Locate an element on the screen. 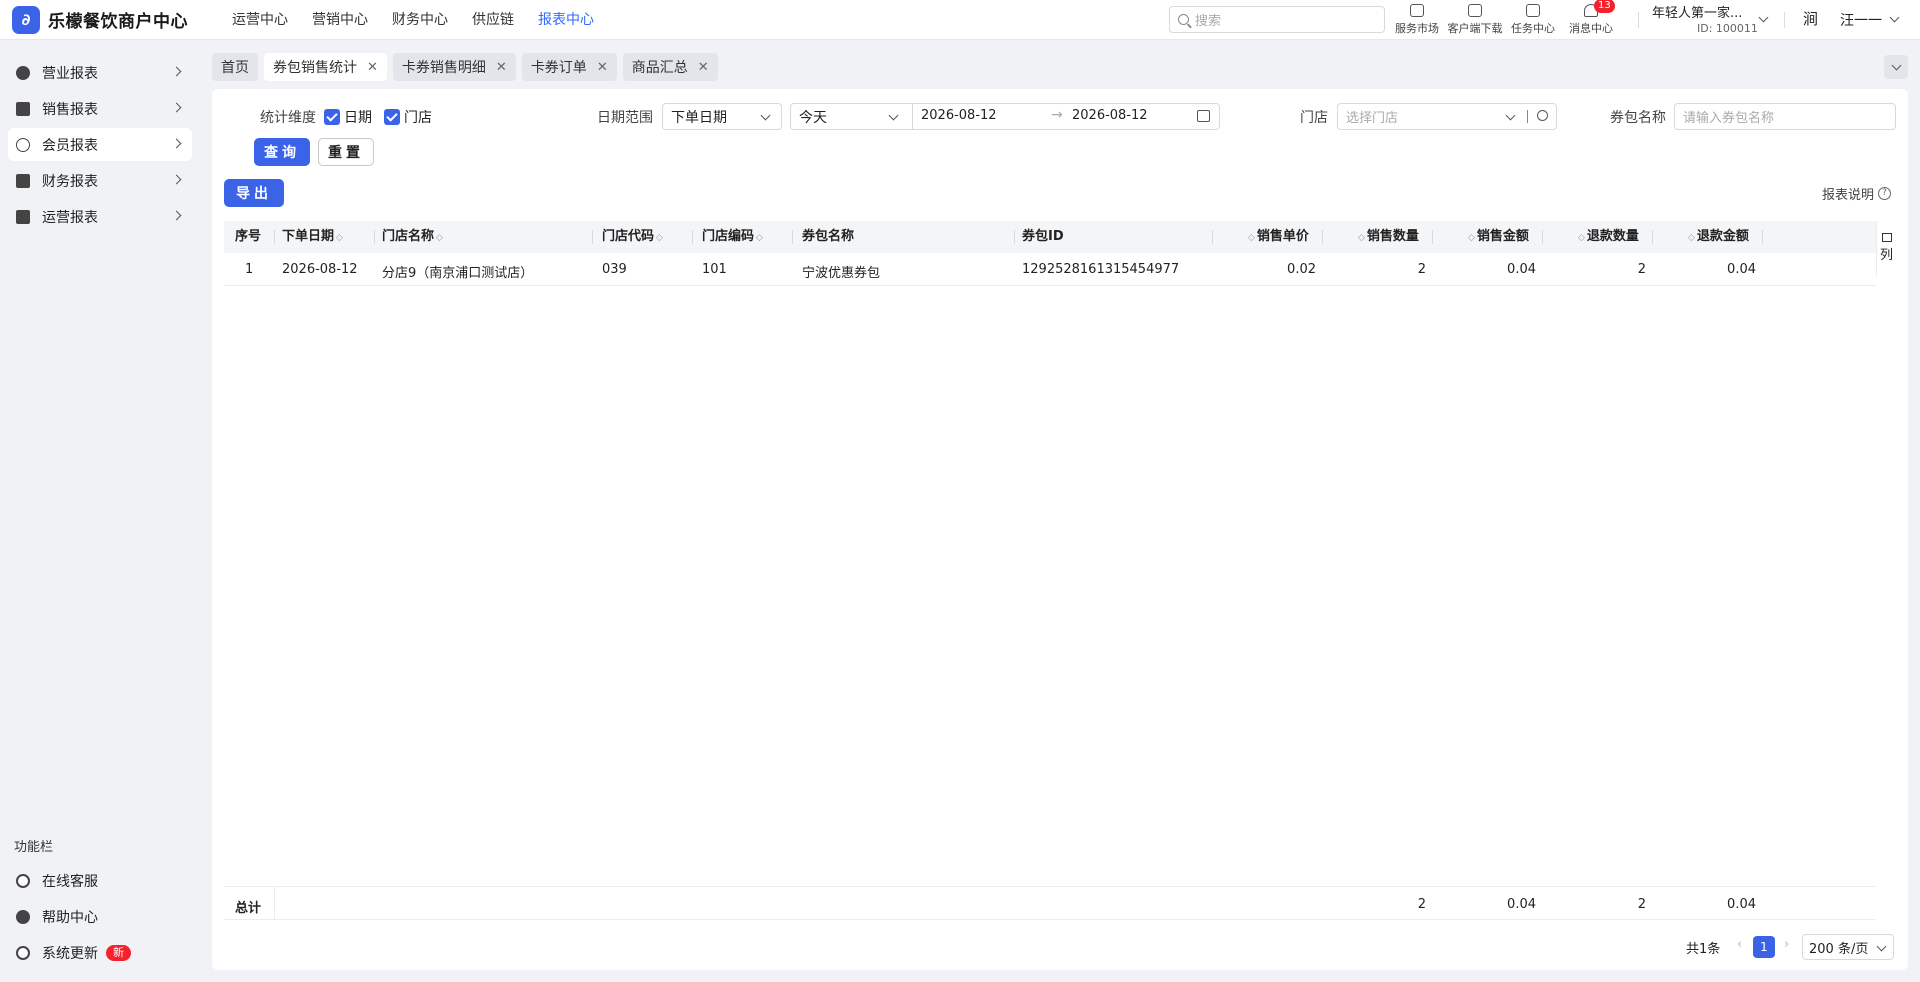  col-header-order-date: 下单日期 ◇ is located at coordinates (313, 237).